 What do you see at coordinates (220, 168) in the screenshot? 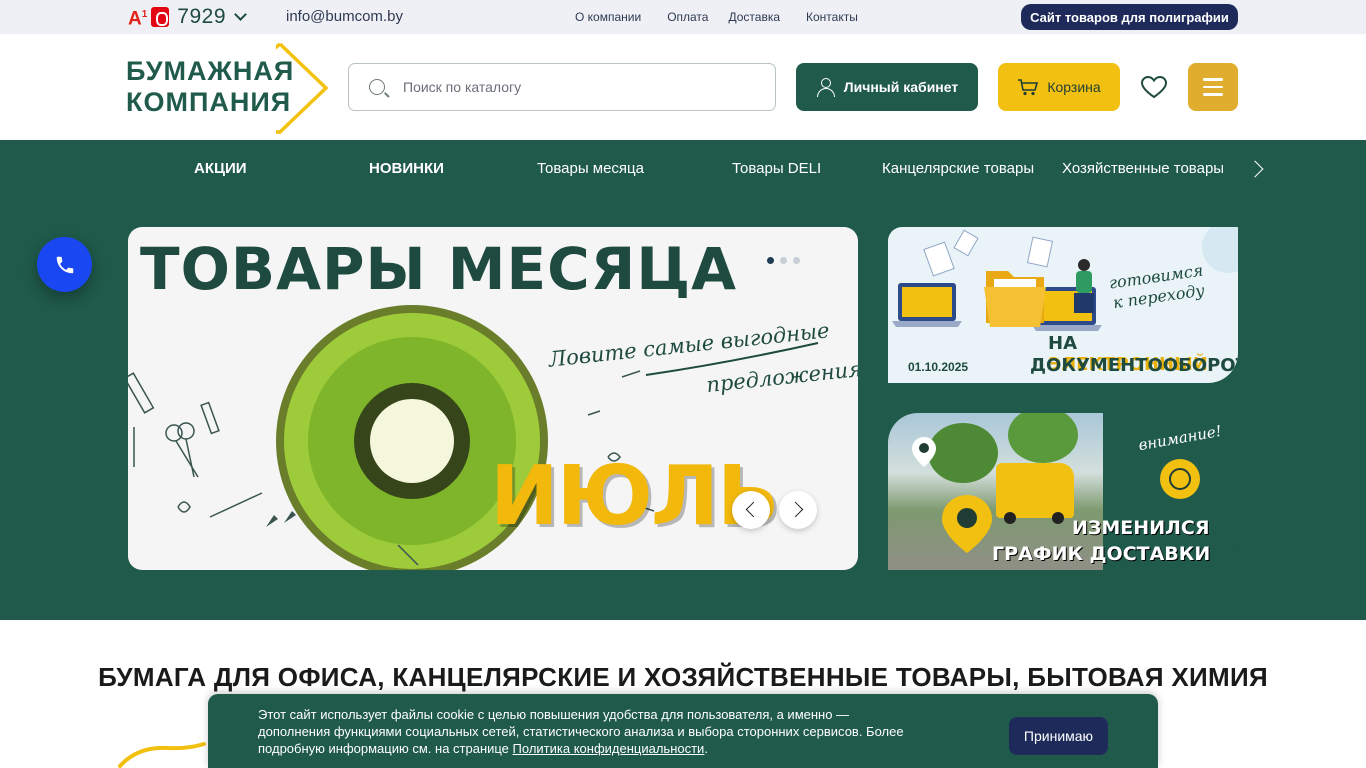
I see `category-promo: АКЦИИ` at bounding box center [220, 168].